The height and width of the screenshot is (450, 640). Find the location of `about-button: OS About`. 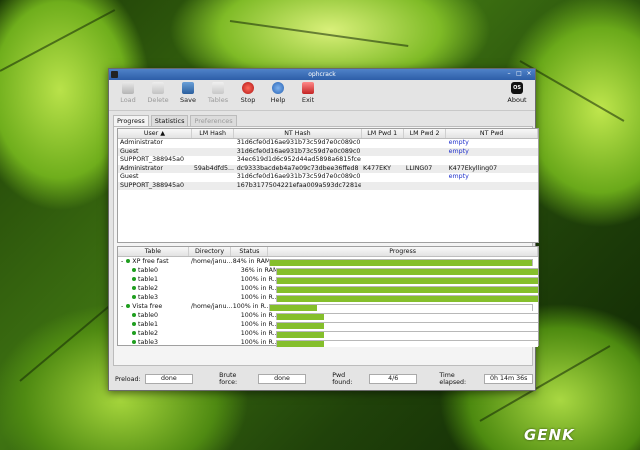

about-button: OS About is located at coordinates (517, 93).